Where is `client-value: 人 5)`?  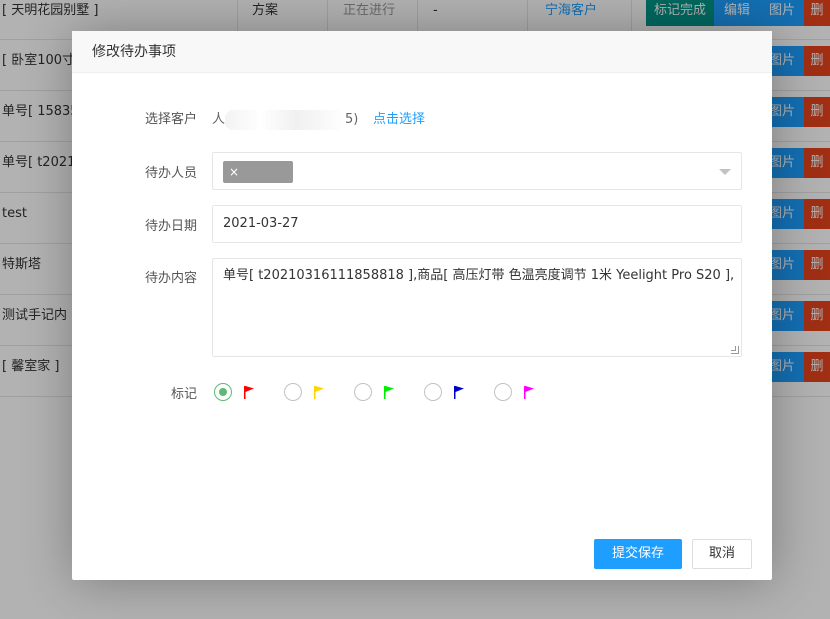
client-value: 人 5) is located at coordinates (285, 119).